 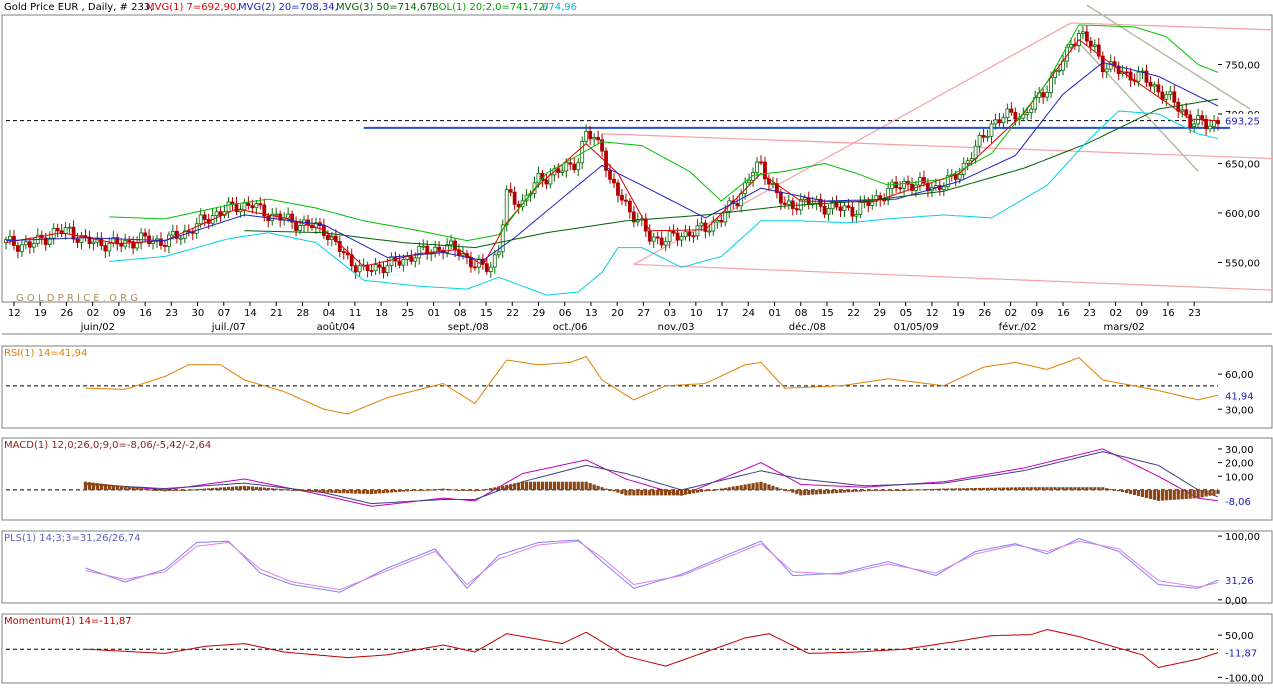 I want to click on x-day-label: 07, so click(x=224, y=313).